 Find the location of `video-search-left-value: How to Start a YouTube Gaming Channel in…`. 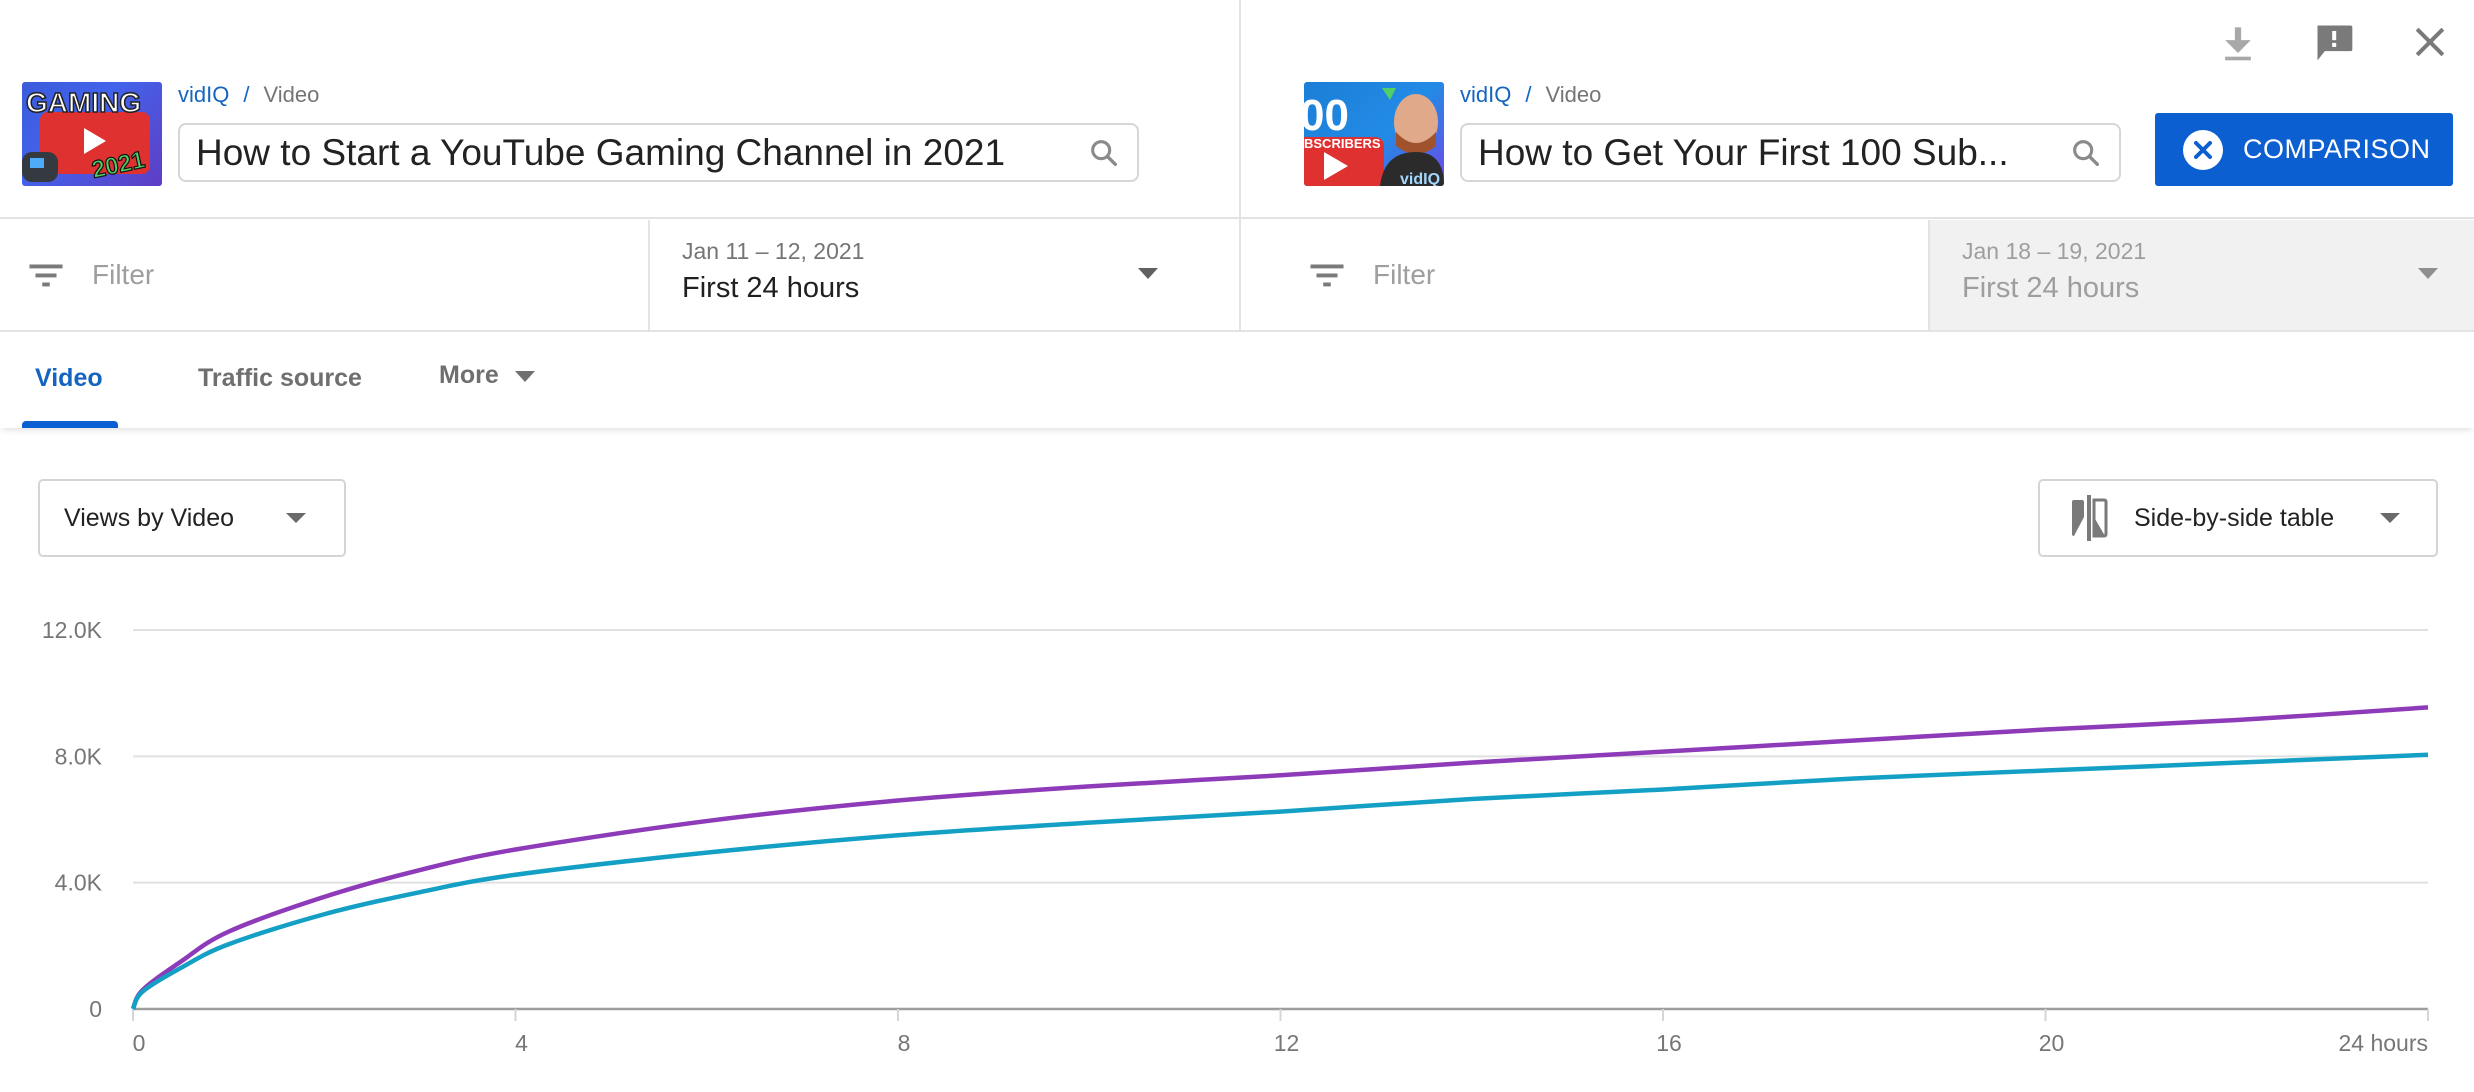

video-search-left-value: How to Start a YouTube Gaming Channel in… is located at coordinates (636, 153).